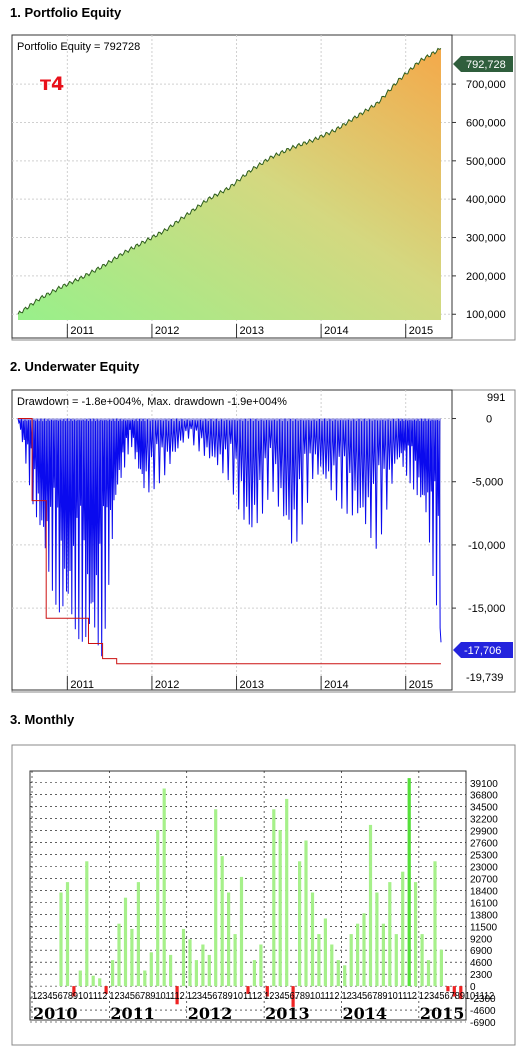  I want to click on monthly-y-tick-label: 20700, so click(484, 879).